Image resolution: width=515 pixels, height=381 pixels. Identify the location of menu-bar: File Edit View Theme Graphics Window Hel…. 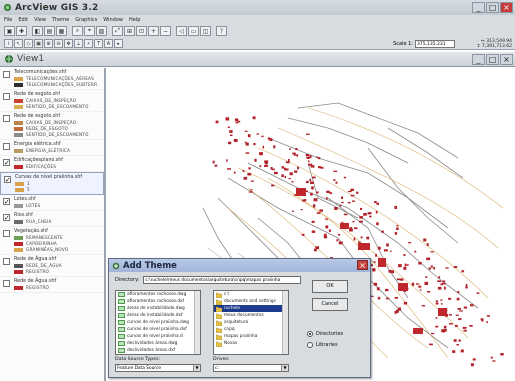
(257, 19).